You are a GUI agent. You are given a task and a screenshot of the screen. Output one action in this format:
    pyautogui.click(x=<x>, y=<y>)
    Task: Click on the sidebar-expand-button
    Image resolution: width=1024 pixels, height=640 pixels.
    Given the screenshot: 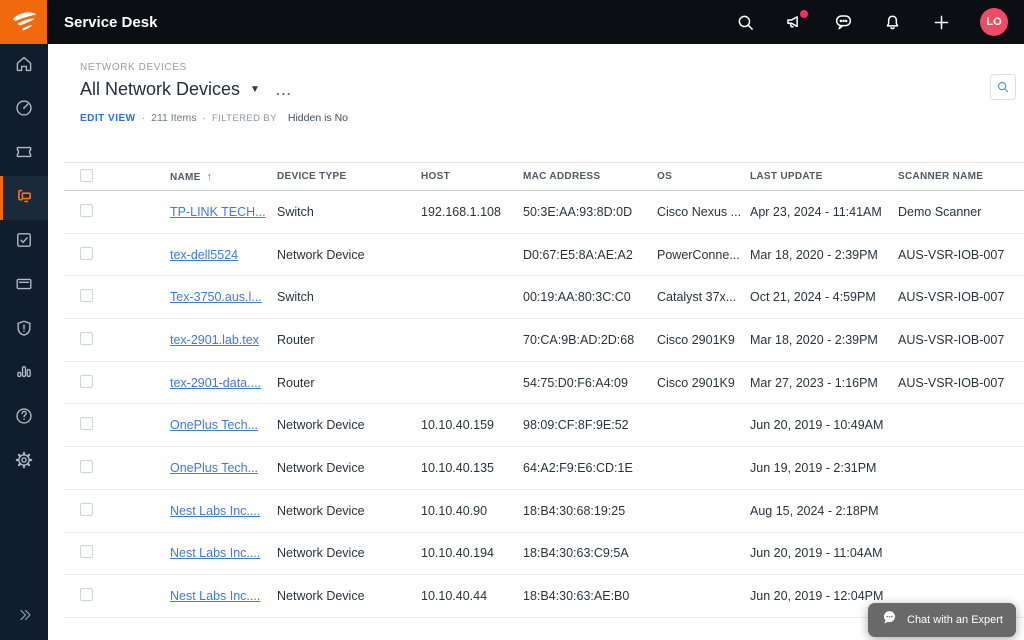 What is the action you would take?
    pyautogui.click(x=24, y=617)
    